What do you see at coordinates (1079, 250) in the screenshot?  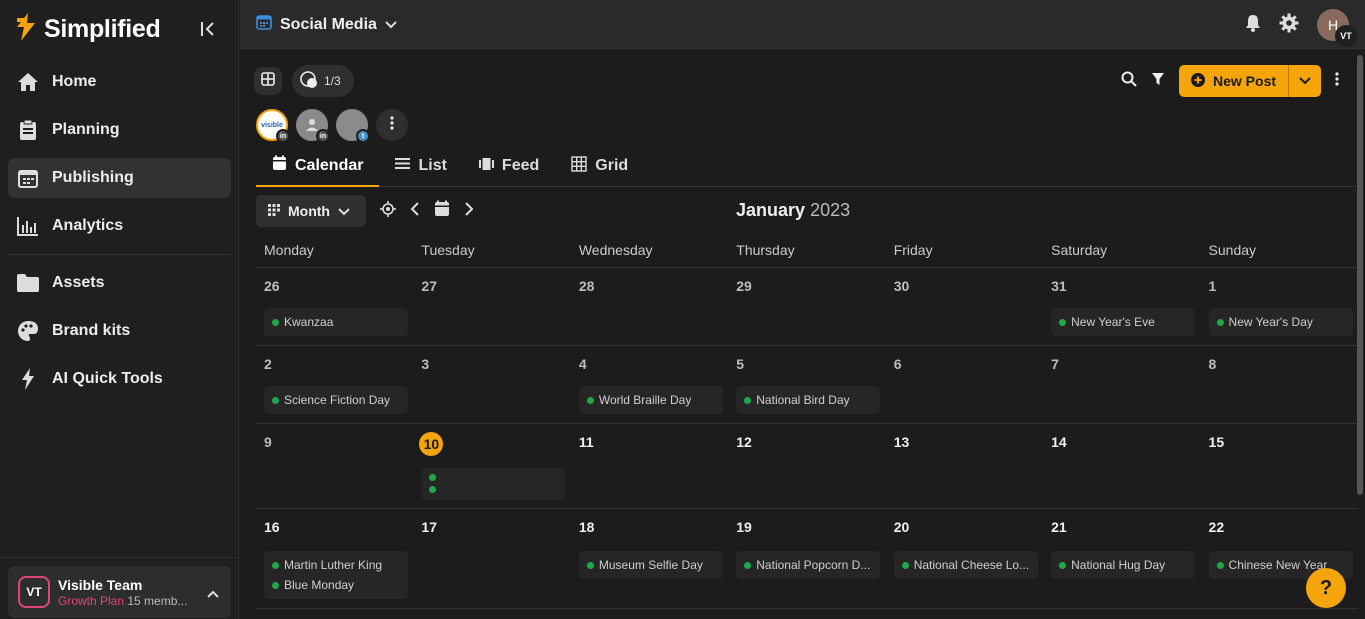 I see `weekday-label: Saturday` at bounding box center [1079, 250].